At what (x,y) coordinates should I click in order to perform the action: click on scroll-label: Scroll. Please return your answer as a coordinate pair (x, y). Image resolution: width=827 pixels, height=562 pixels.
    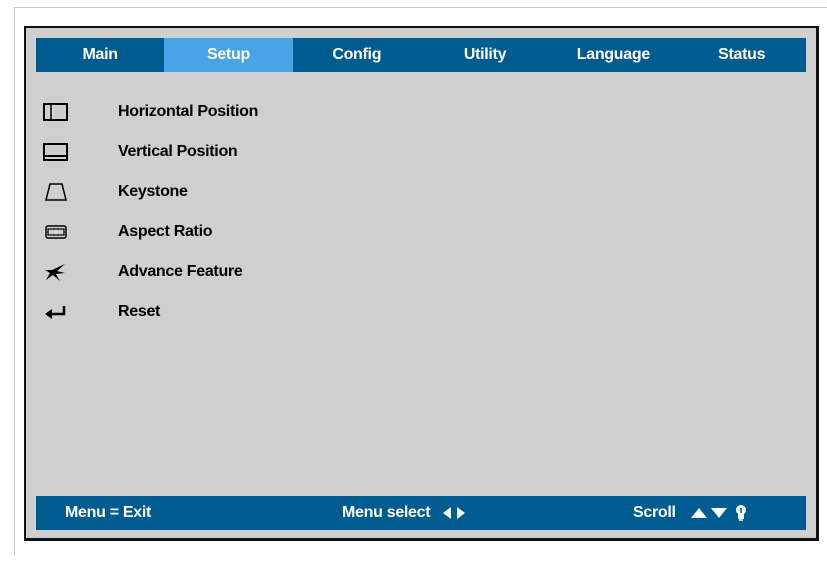
    Looking at the image, I should click on (654, 512).